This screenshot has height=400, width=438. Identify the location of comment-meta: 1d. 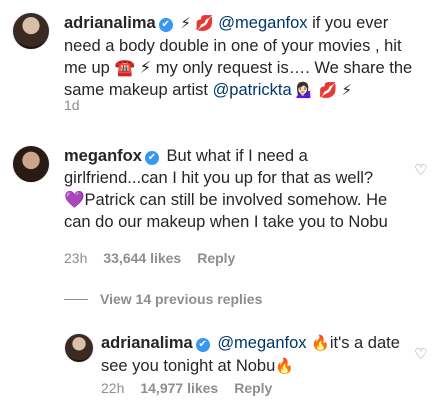
(72, 105).